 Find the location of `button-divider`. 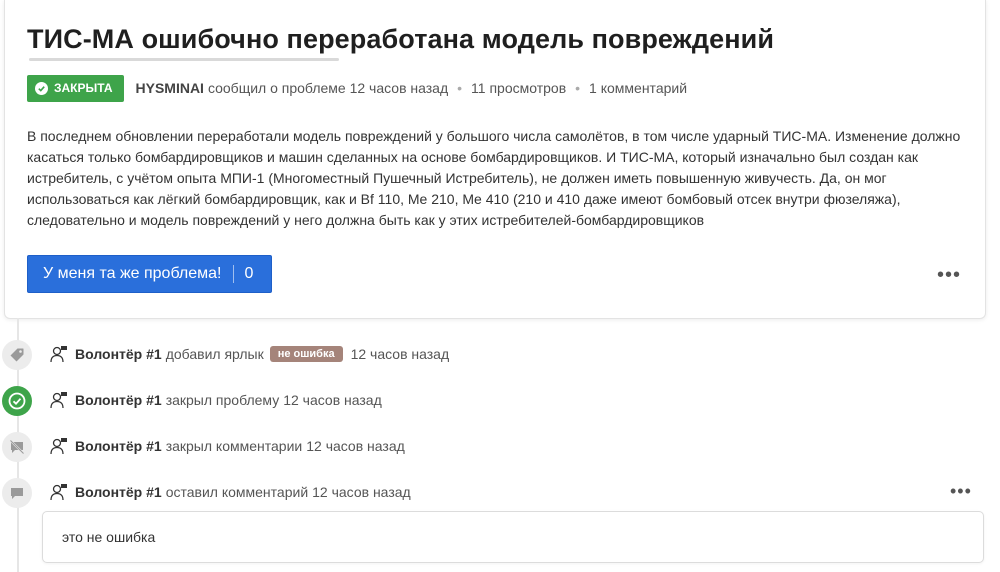

button-divider is located at coordinates (234, 274).